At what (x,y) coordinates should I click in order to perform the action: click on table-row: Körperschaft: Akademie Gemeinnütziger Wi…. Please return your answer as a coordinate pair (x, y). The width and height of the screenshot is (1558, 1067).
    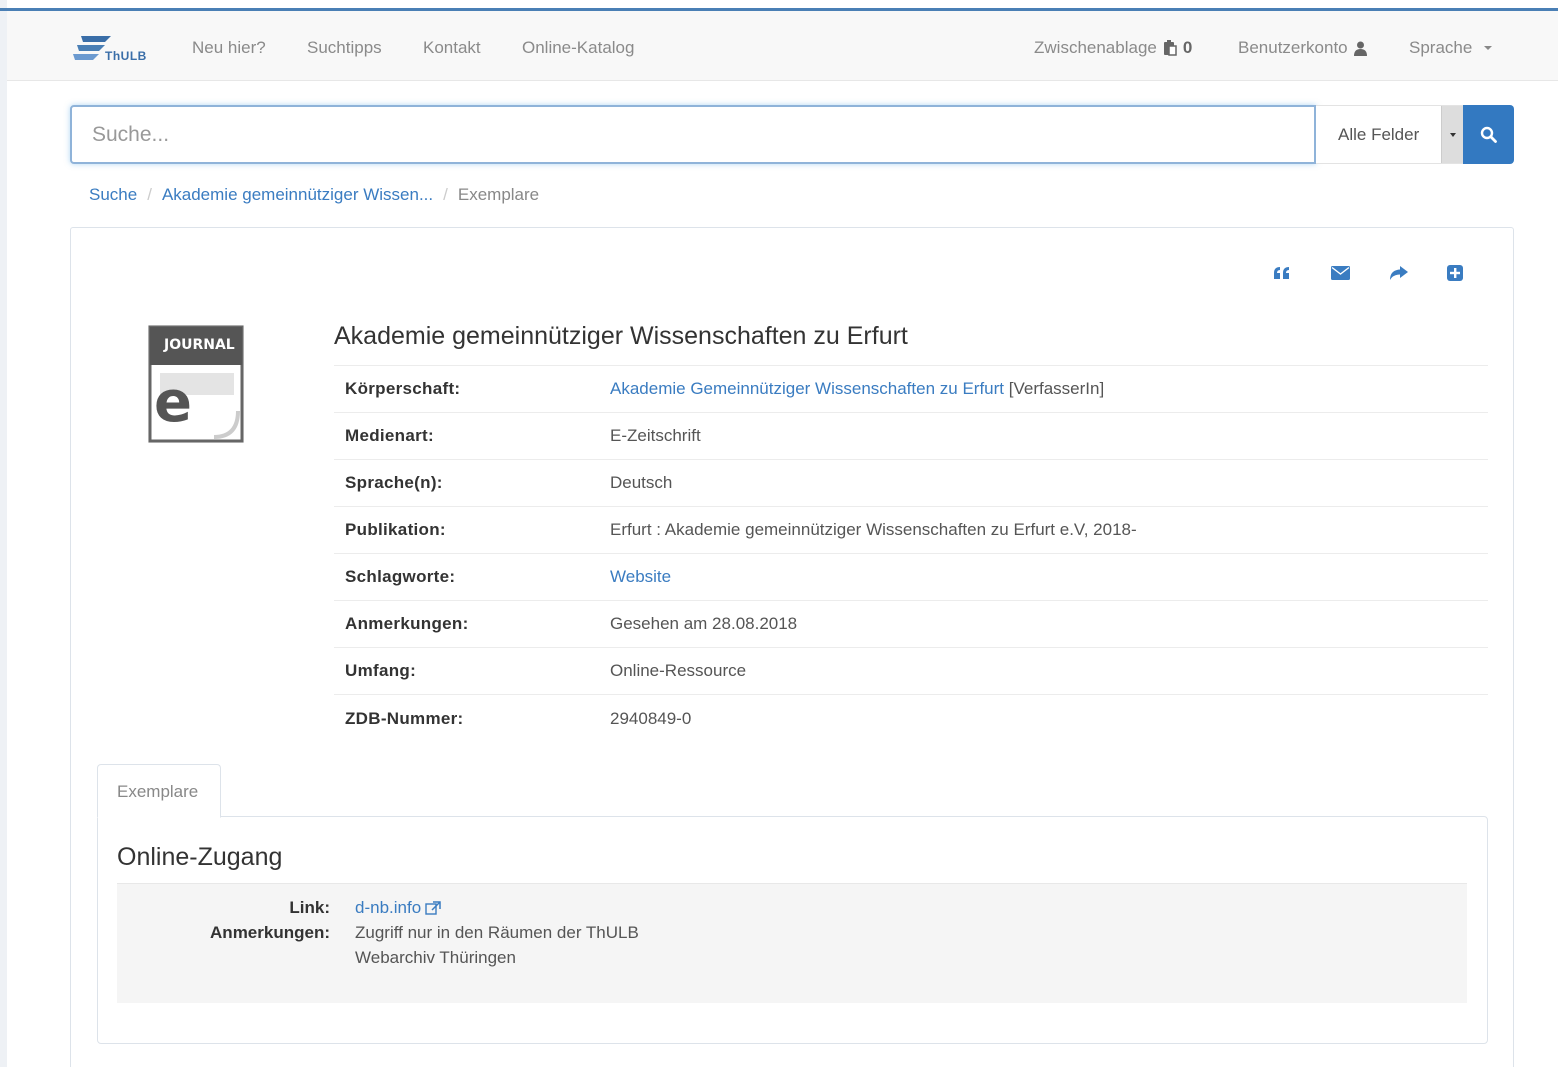
    Looking at the image, I should click on (911, 389).